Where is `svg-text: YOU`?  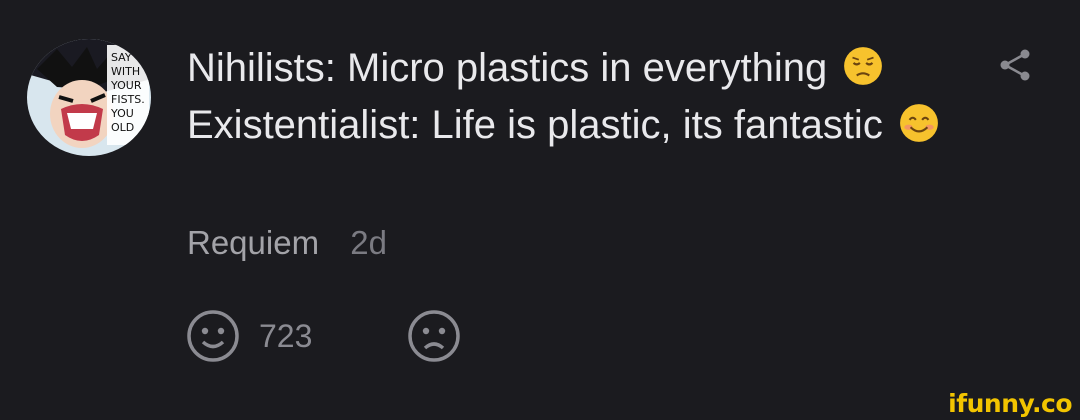 svg-text: YOU is located at coordinates (122, 113).